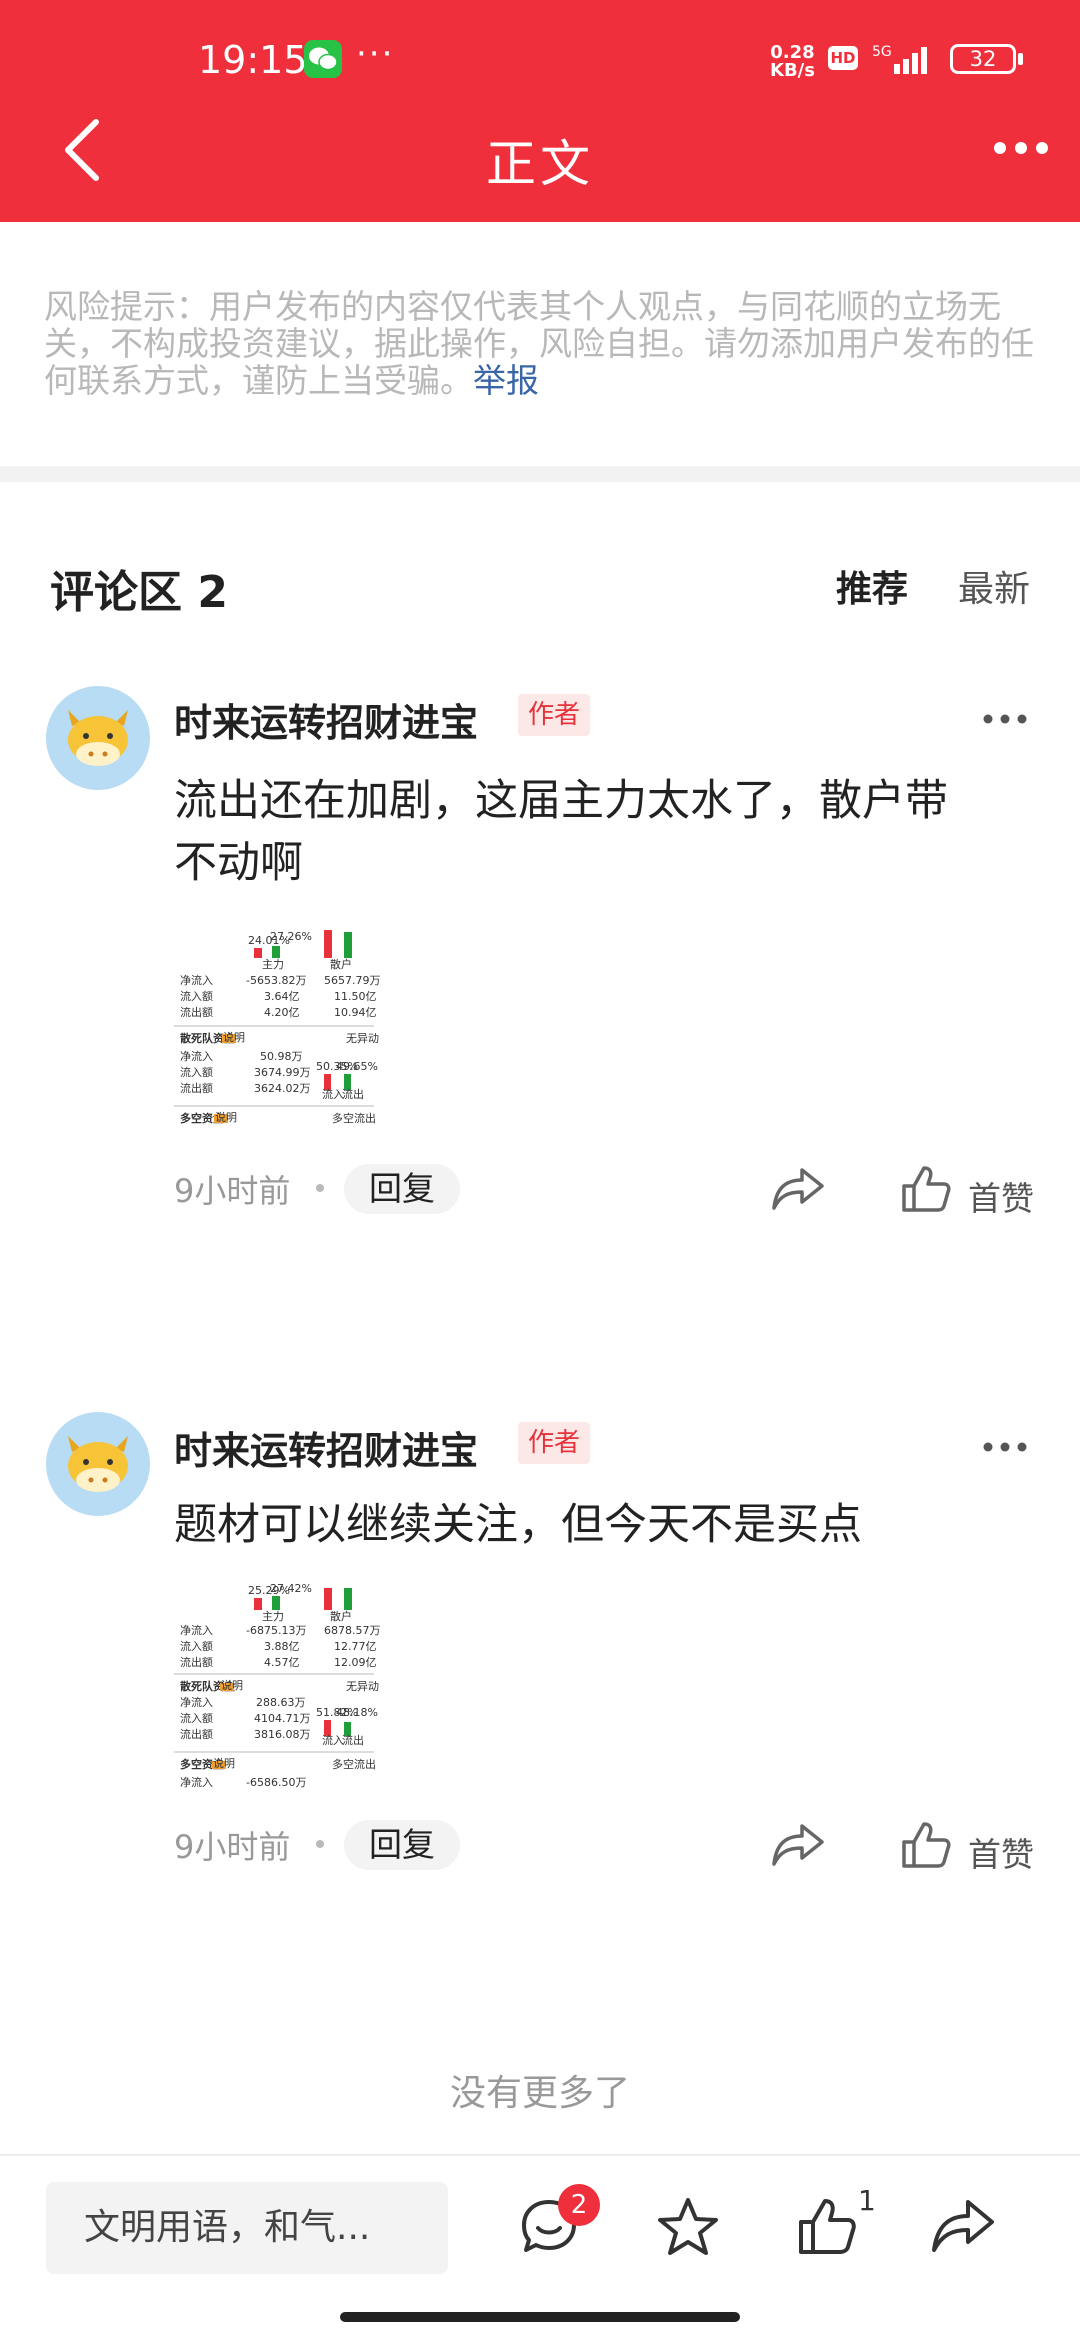 The height and width of the screenshot is (2340, 1080). I want to click on wechat-notification-icon, so click(323, 59).